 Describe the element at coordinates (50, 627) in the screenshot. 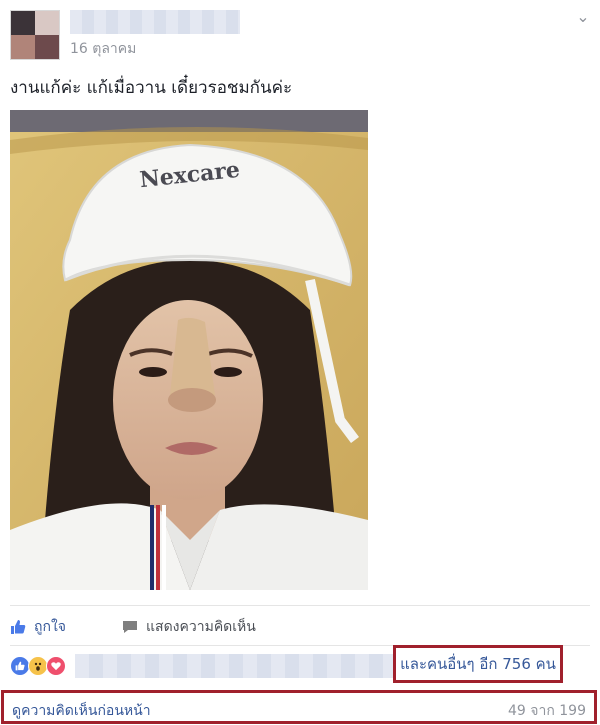

I see `like-label: ถูกใจ` at that location.